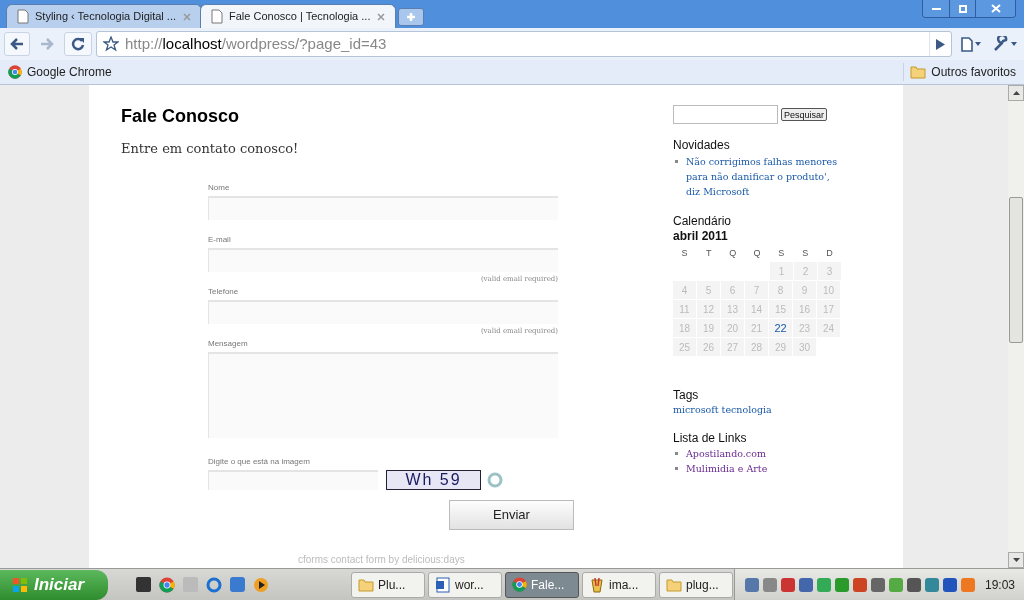  I want to click on captcha-field, so click(293, 479).